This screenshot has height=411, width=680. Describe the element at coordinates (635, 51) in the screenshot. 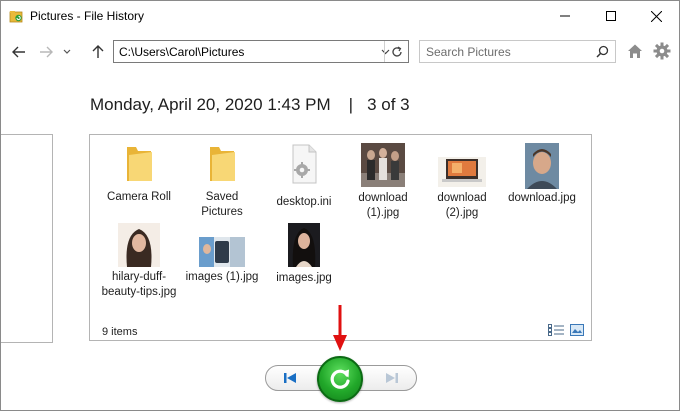

I see `home-icon` at that location.